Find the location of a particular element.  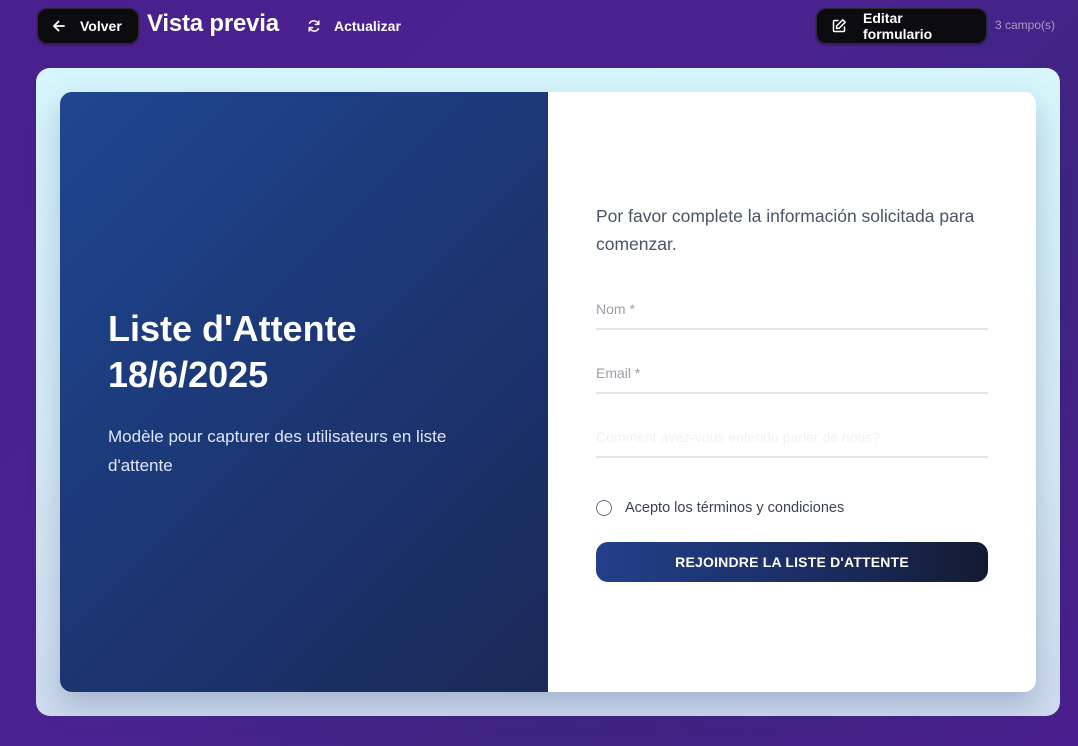

back-button: Volver is located at coordinates (88, 26).